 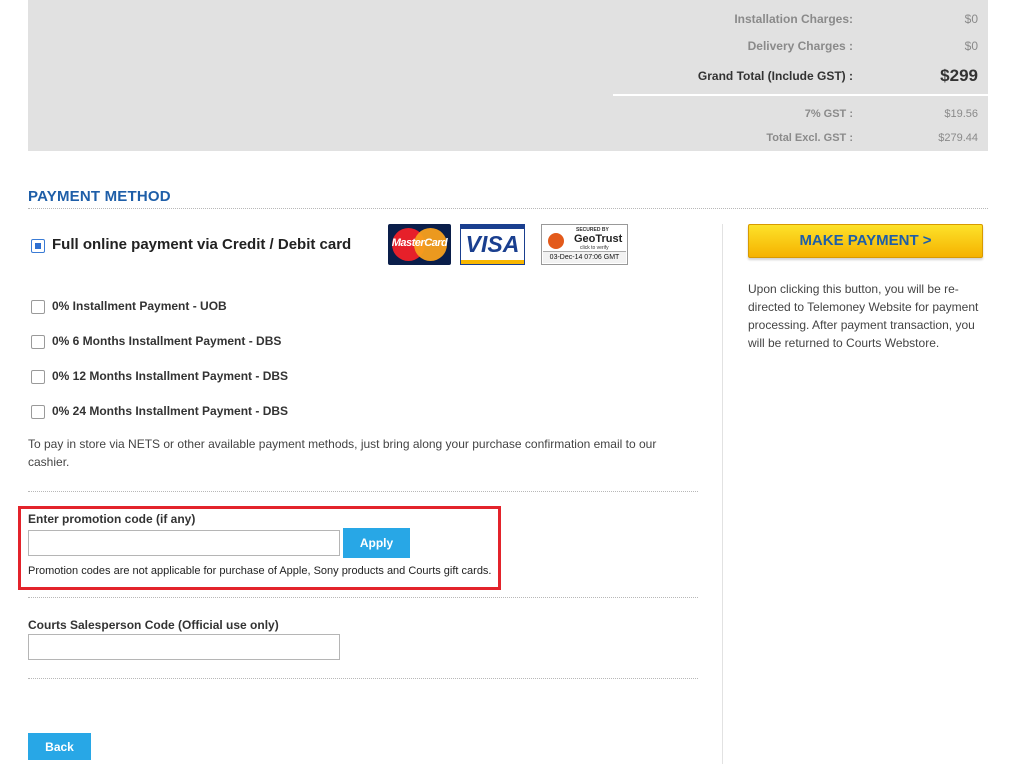 What do you see at coordinates (598, 239) in the screenshot?
I see `geotrust-name: GeoTrust` at bounding box center [598, 239].